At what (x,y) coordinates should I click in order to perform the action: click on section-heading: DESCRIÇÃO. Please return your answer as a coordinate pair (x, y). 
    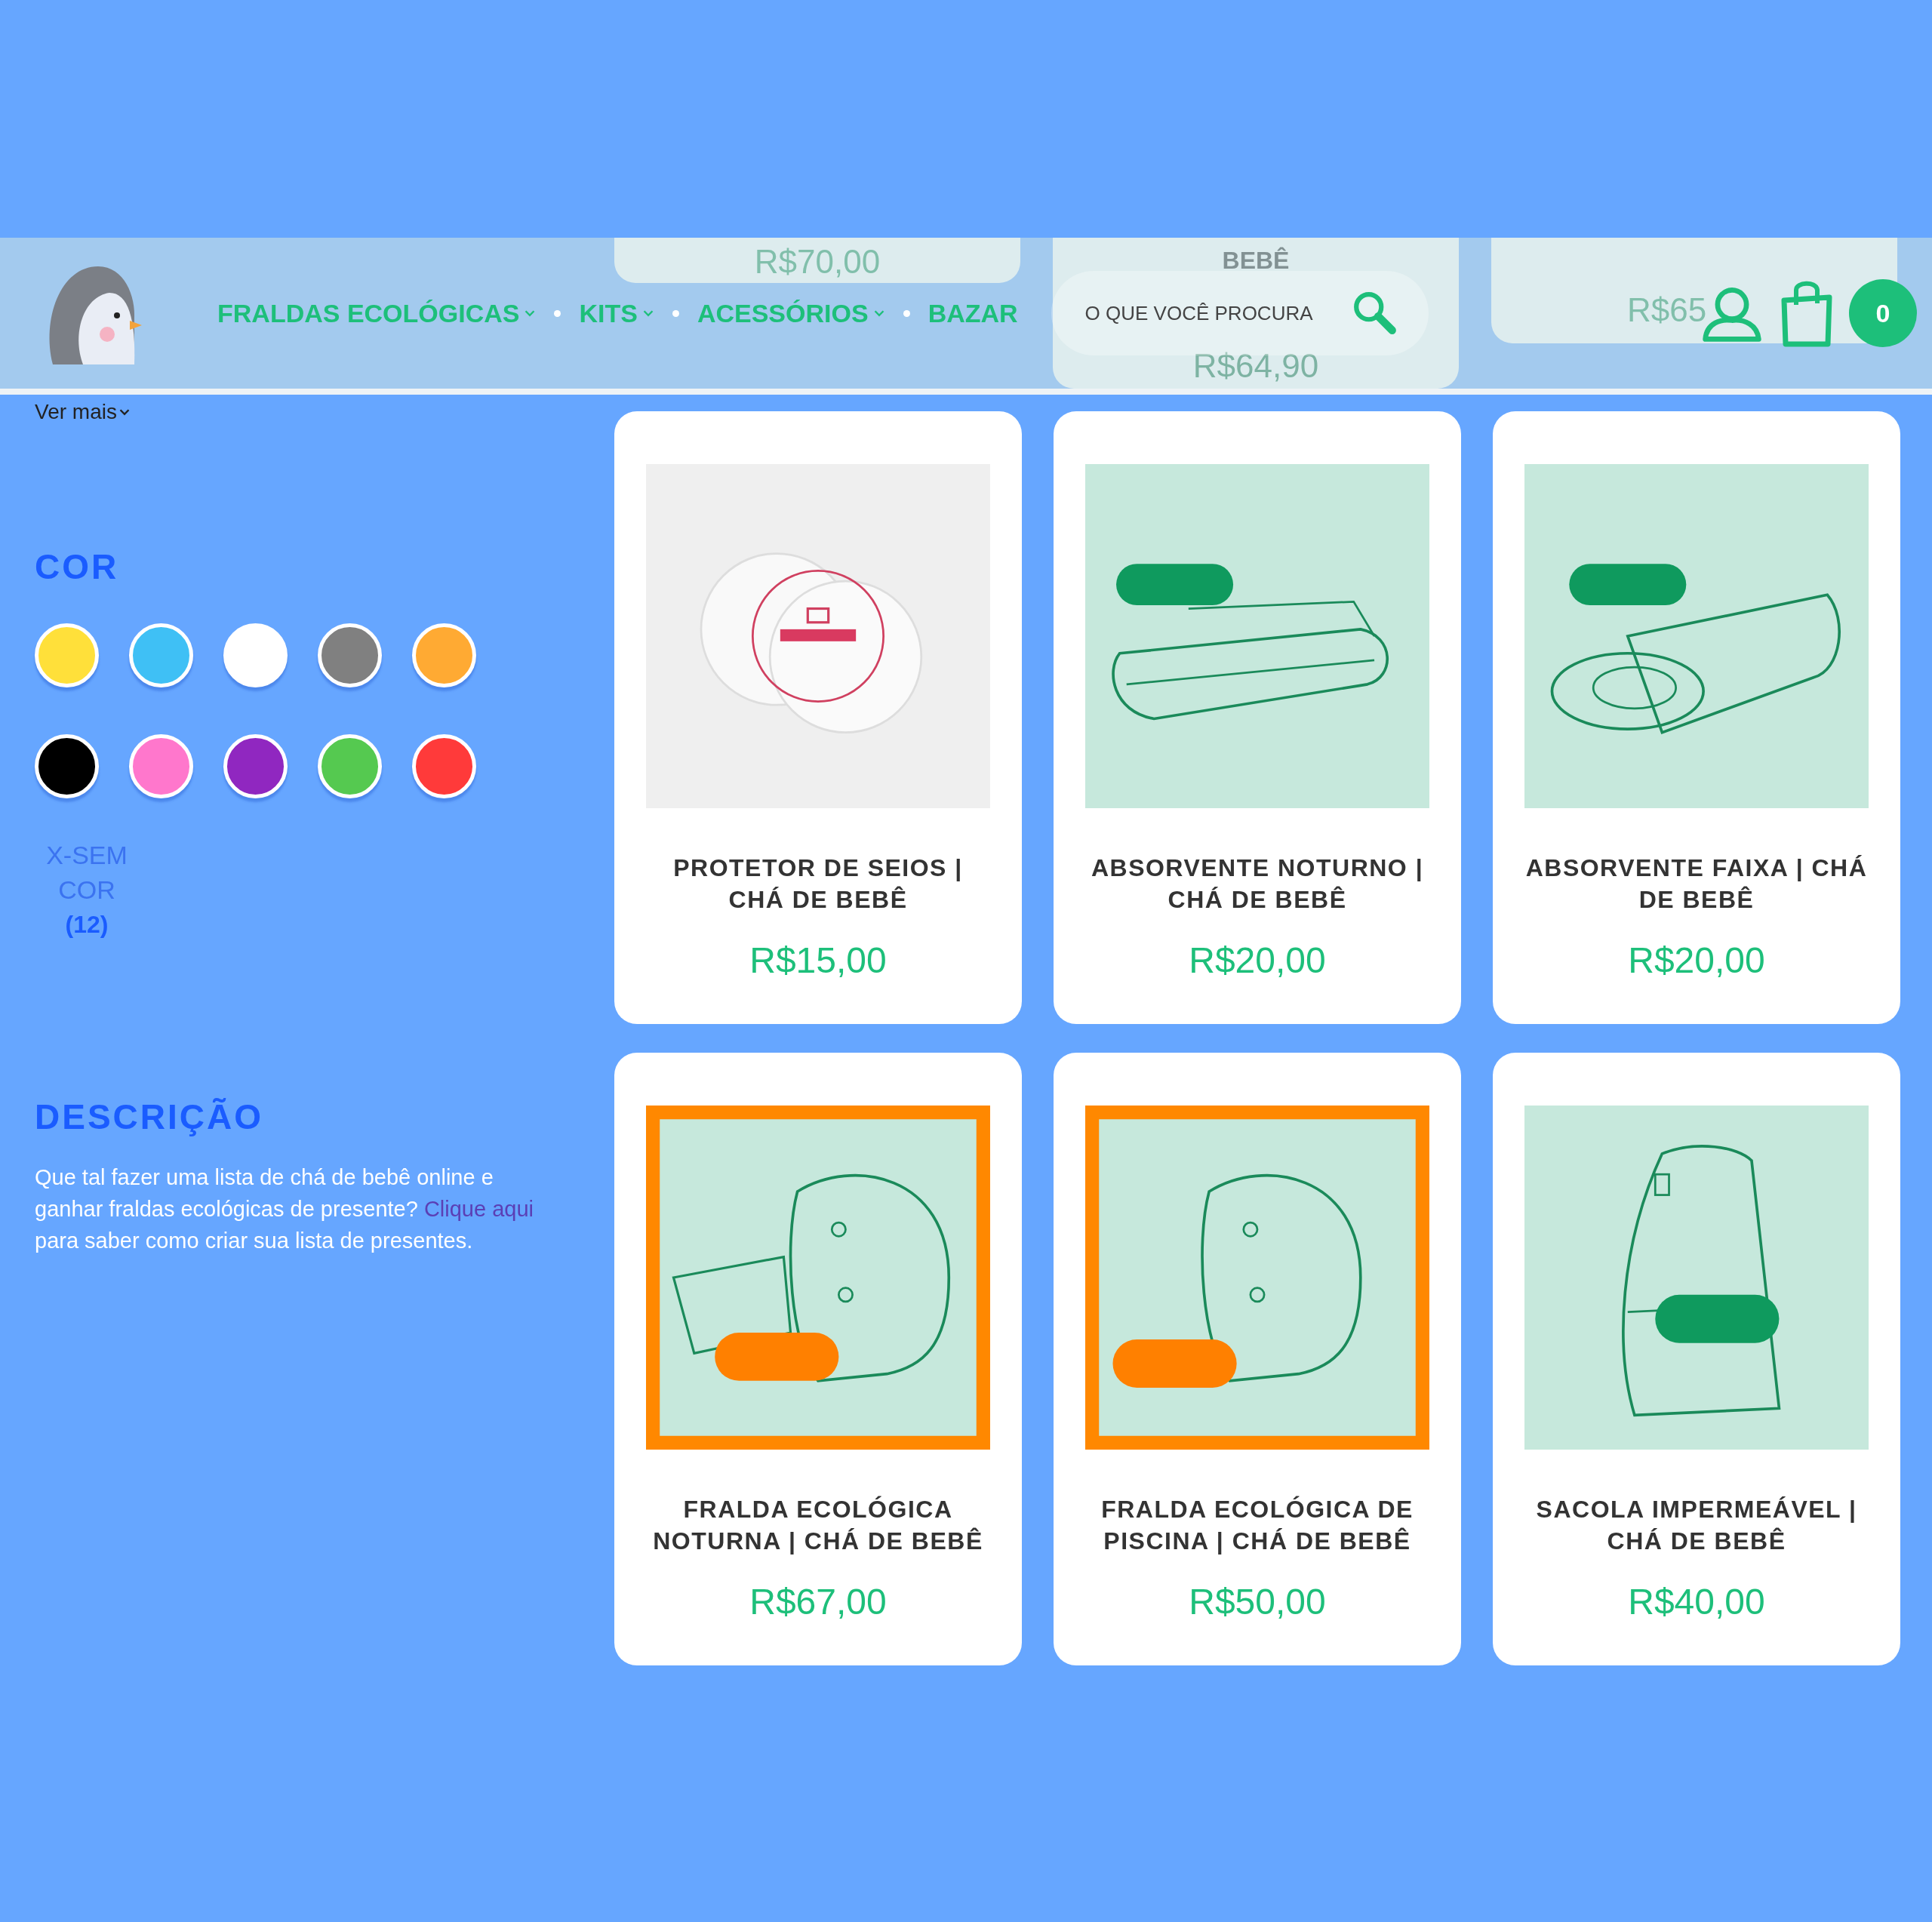
    Looking at the image, I should click on (150, 1117).